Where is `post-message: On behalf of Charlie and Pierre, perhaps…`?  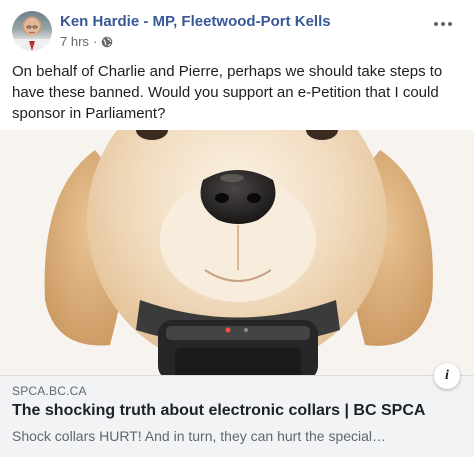 post-message: On behalf of Charlie and Pierre, perhaps… is located at coordinates (227, 92).